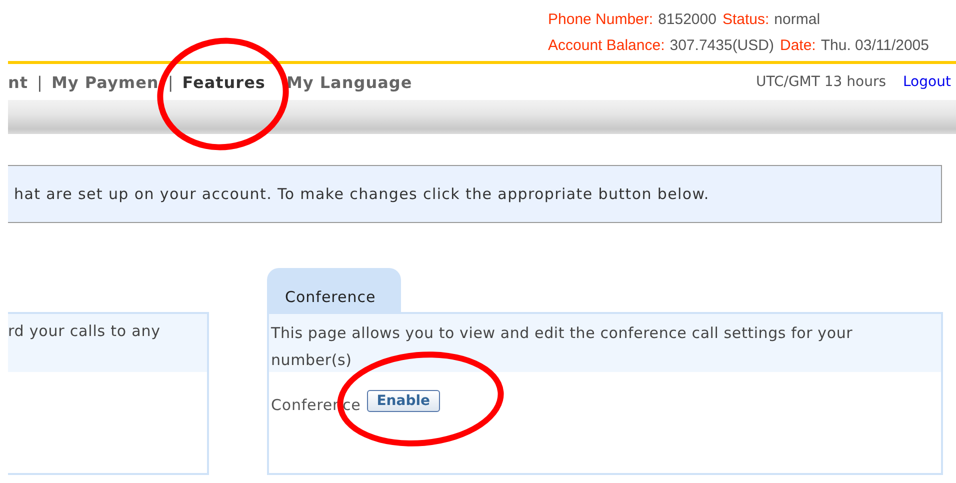 The image size is (956, 483). Describe the element at coordinates (798, 45) in the screenshot. I see `field-label: Date:` at that location.